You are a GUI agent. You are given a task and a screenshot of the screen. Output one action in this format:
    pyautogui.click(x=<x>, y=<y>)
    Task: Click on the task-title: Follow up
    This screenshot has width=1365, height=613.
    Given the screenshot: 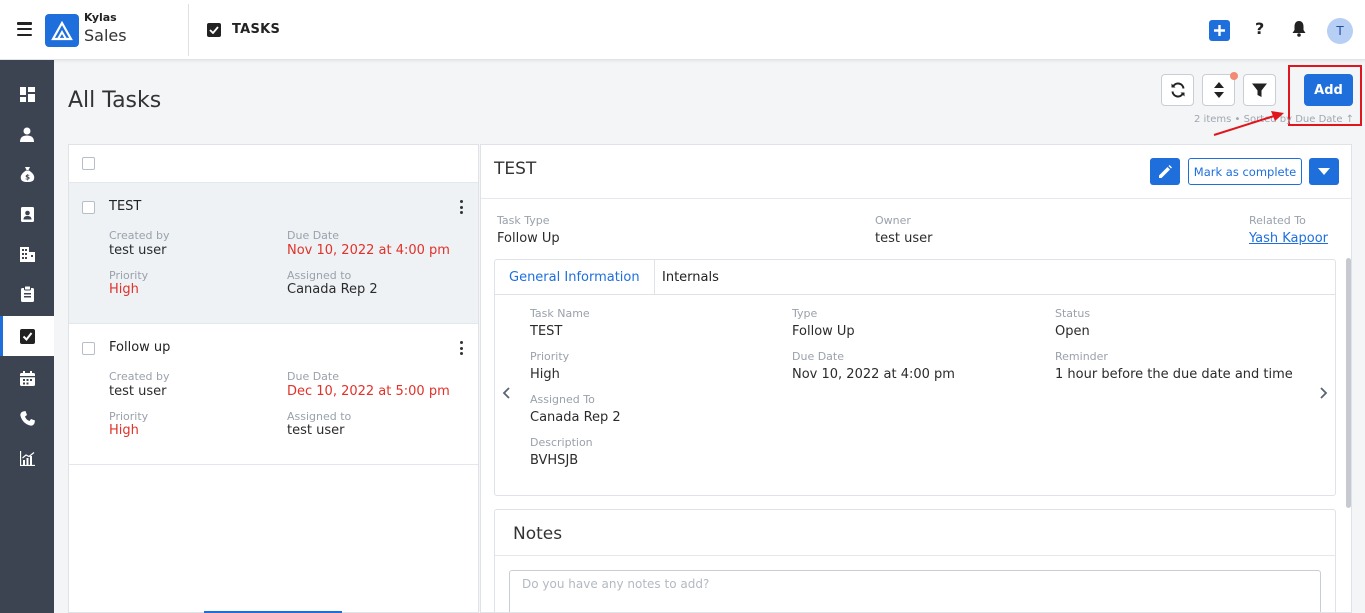 What is the action you would take?
    pyautogui.click(x=139, y=347)
    